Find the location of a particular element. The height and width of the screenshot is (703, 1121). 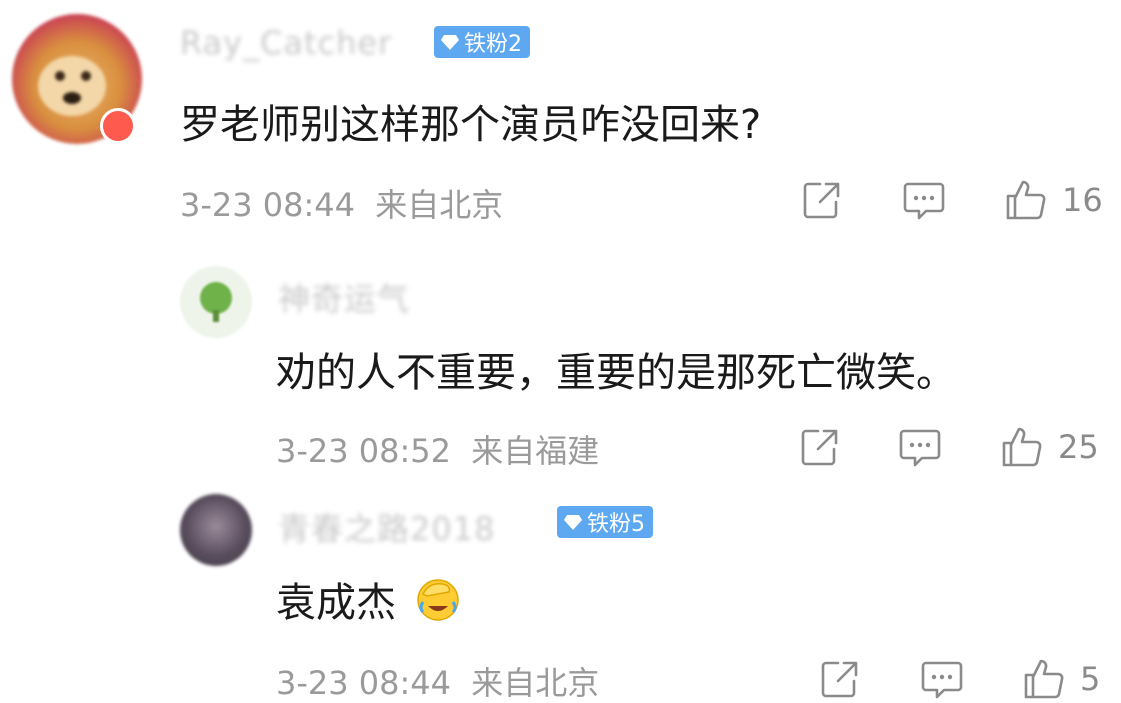

facepalm-cry-emoji is located at coordinates (437, 600).